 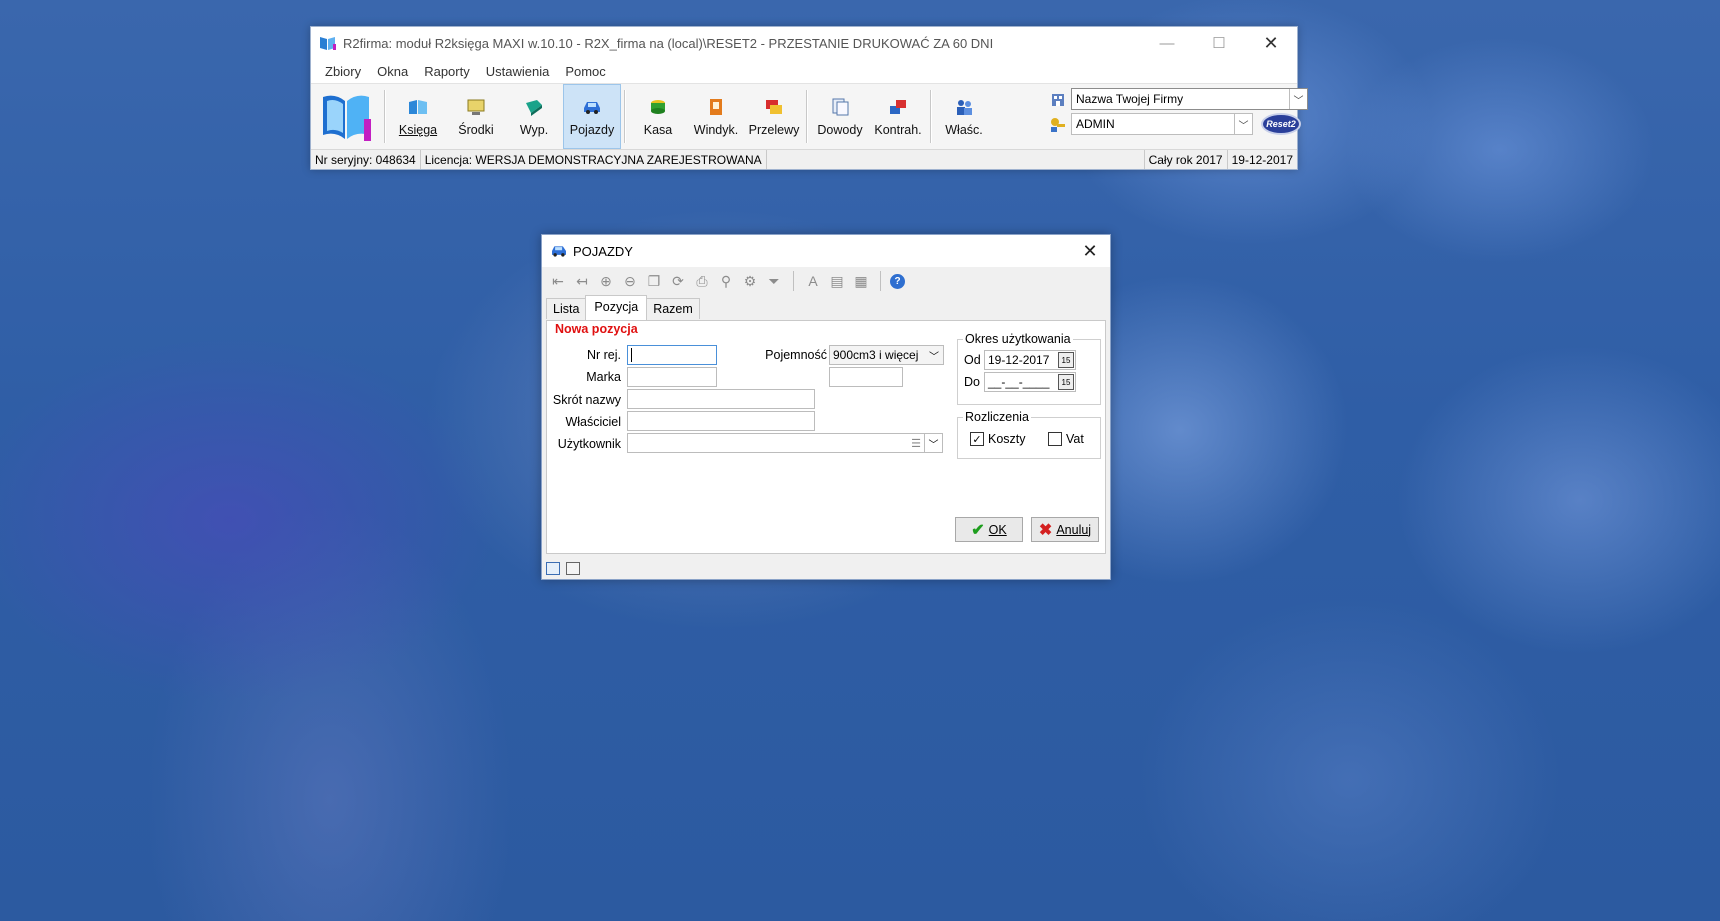 I want to click on przelewy-icon, so click(x=774, y=106).